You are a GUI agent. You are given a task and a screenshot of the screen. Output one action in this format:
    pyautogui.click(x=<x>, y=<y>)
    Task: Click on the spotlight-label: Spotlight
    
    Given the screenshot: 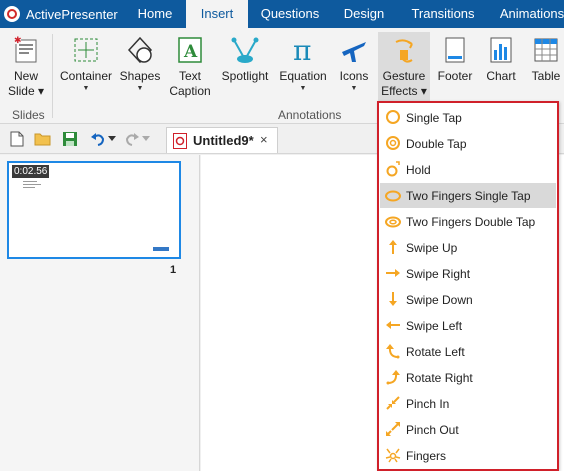 What is the action you would take?
    pyautogui.click(x=245, y=76)
    